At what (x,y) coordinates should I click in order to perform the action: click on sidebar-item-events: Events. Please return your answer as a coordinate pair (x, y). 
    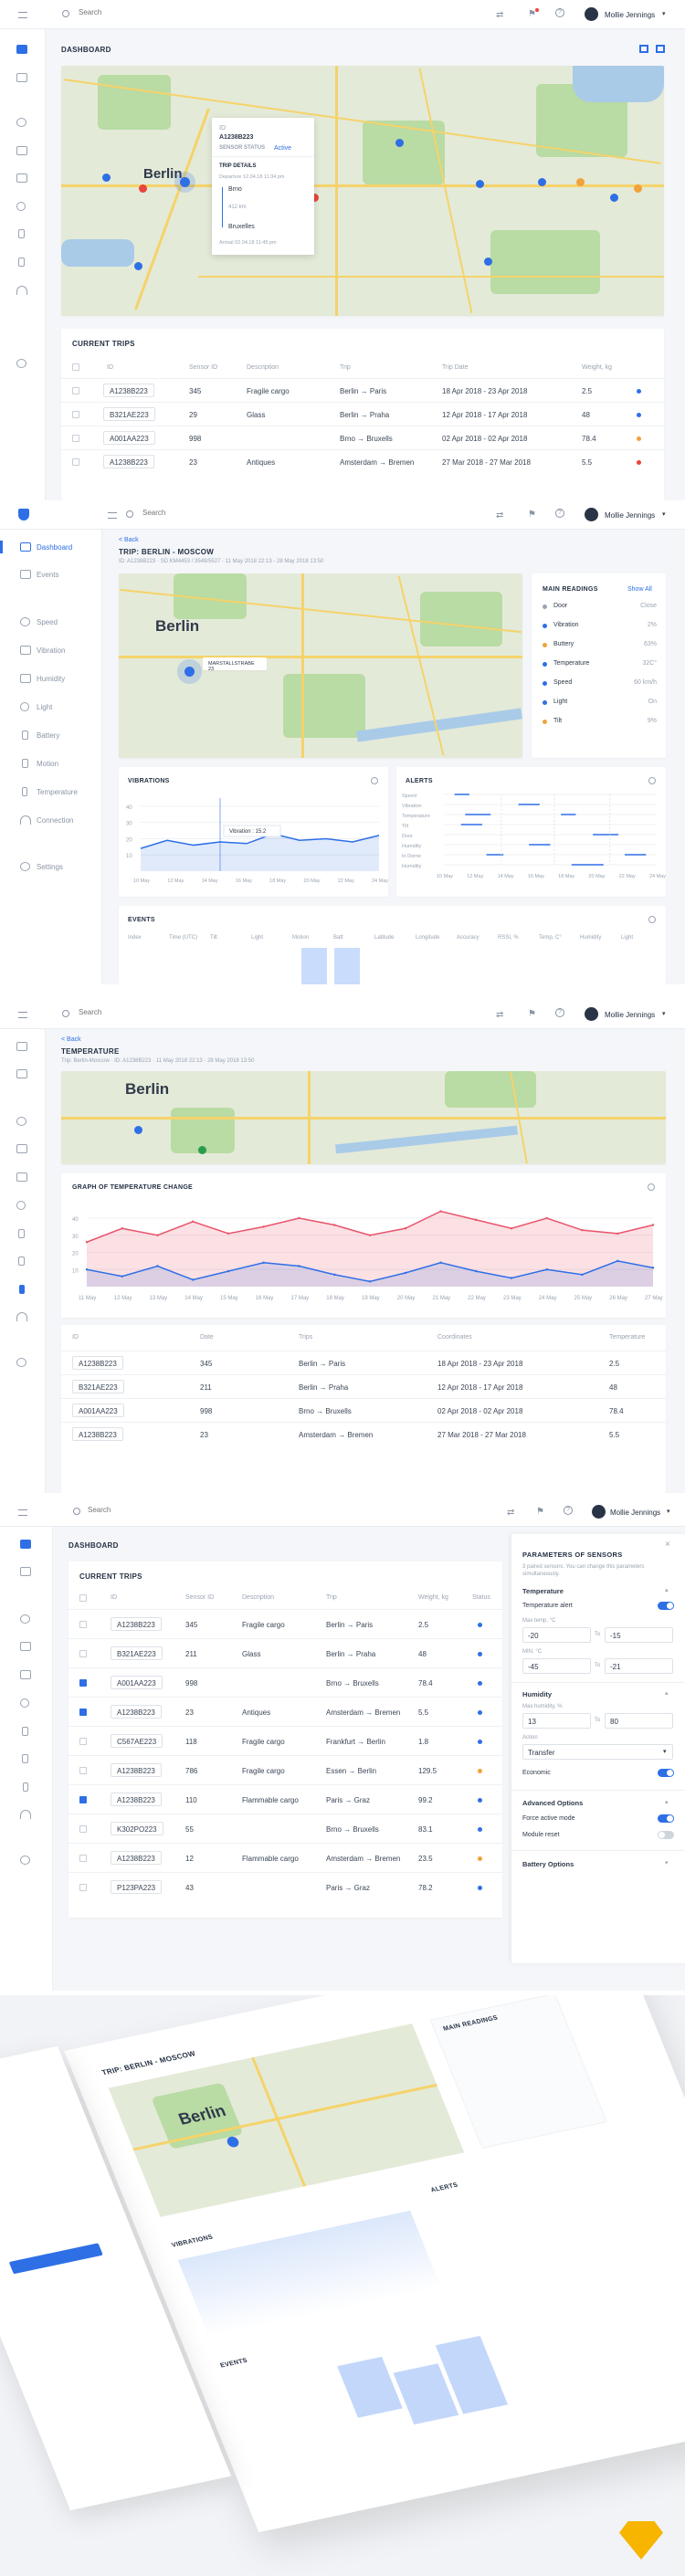
    Looking at the image, I should click on (47, 575).